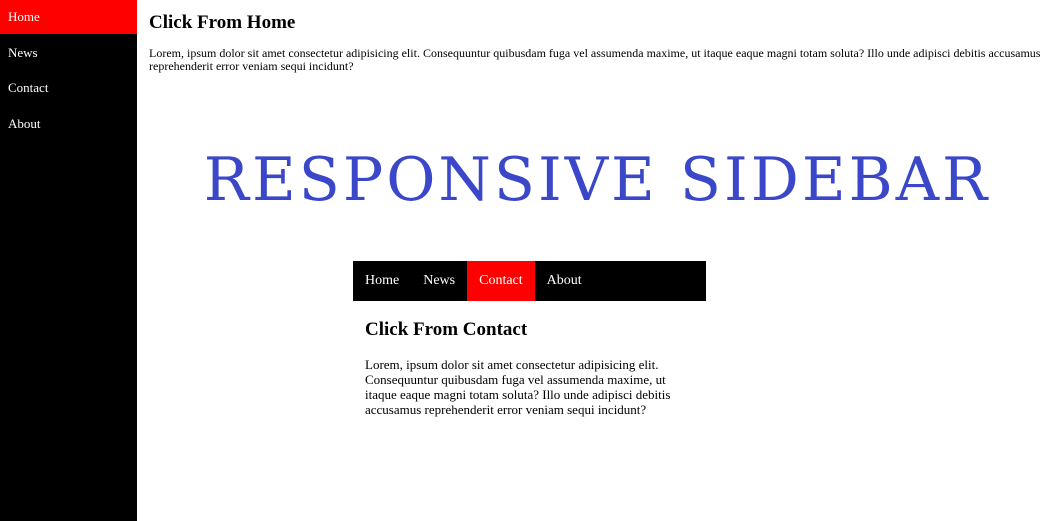 This screenshot has width=1057, height=521. What do you see at coordinates (597, 180) in the screenshot?
I see `page-title: Responsive Sidebar` at bounding box center [597, 180].